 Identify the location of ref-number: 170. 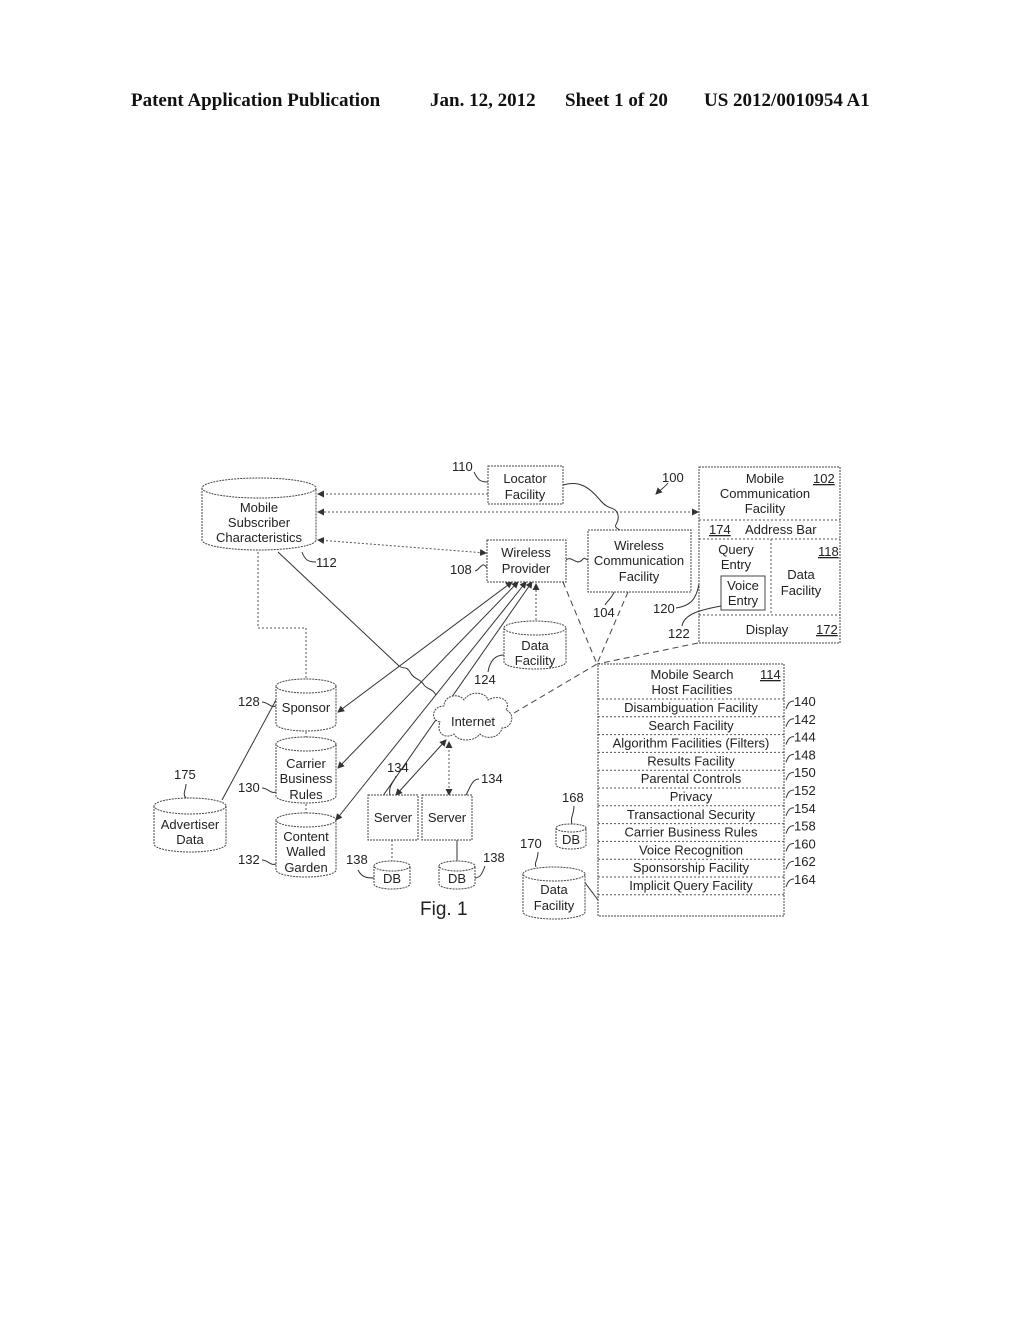
(531, 843).